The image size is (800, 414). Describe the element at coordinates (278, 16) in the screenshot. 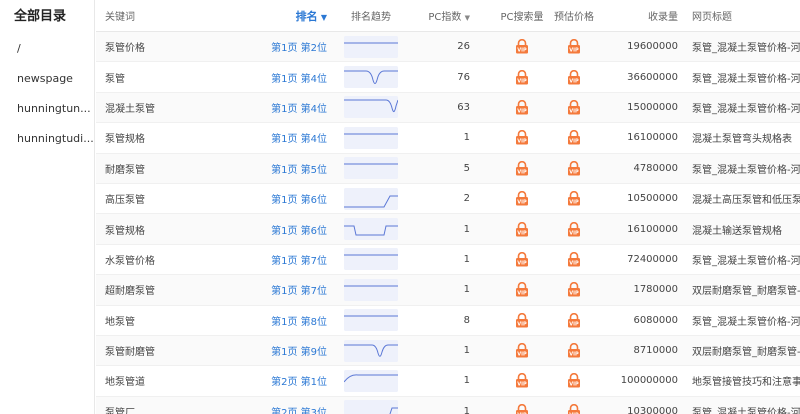

I see `header-rank: 排名 ▼` at that location.